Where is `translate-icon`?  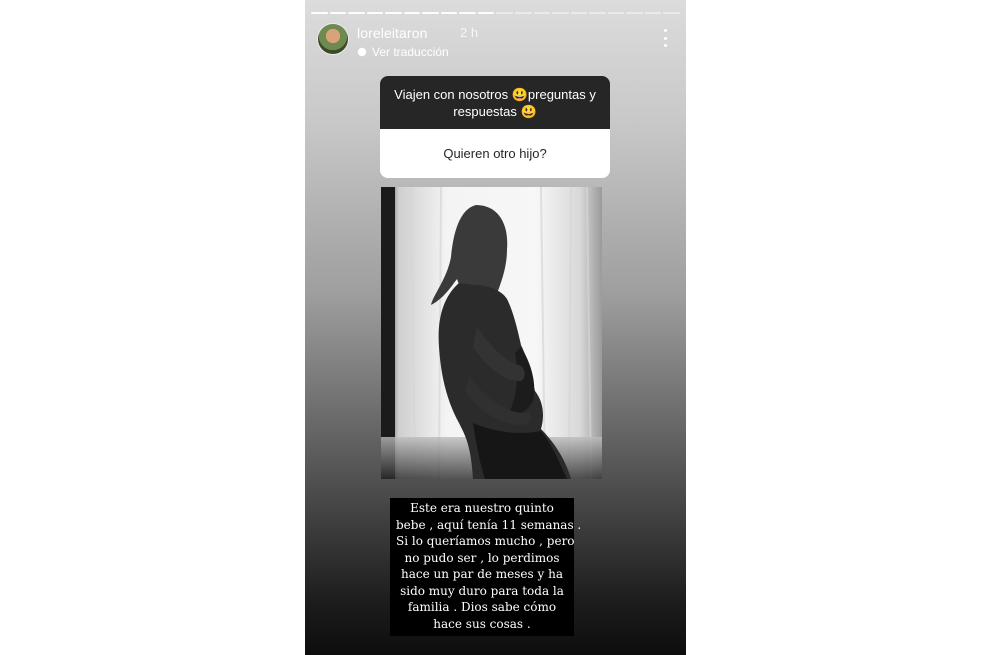
translate-icon is located at coordinates (362, 52).